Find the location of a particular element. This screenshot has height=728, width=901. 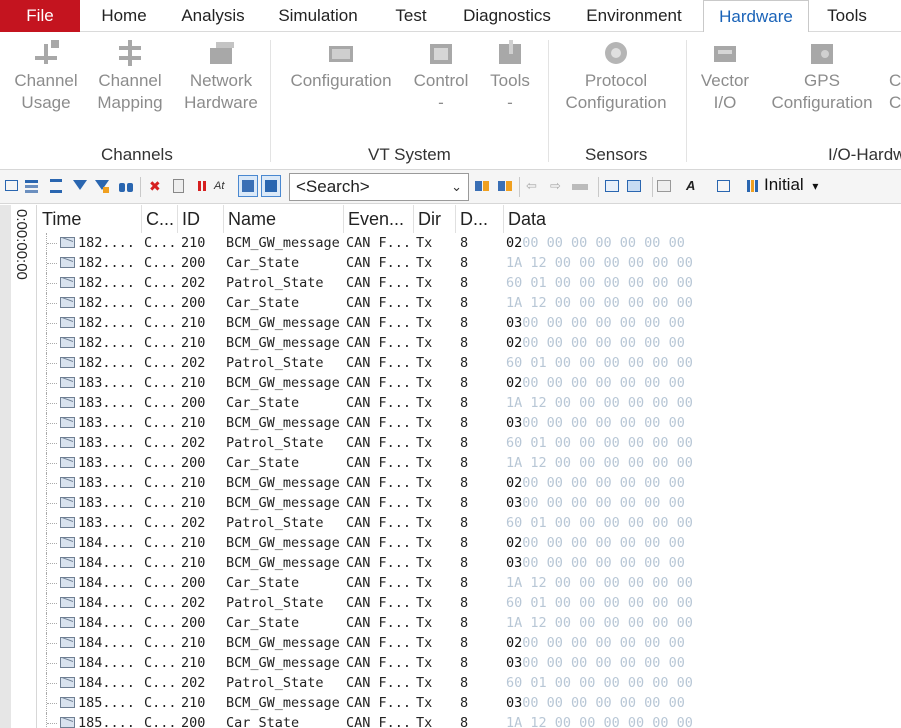

col-time: Time is located at coordinates (90, 219).